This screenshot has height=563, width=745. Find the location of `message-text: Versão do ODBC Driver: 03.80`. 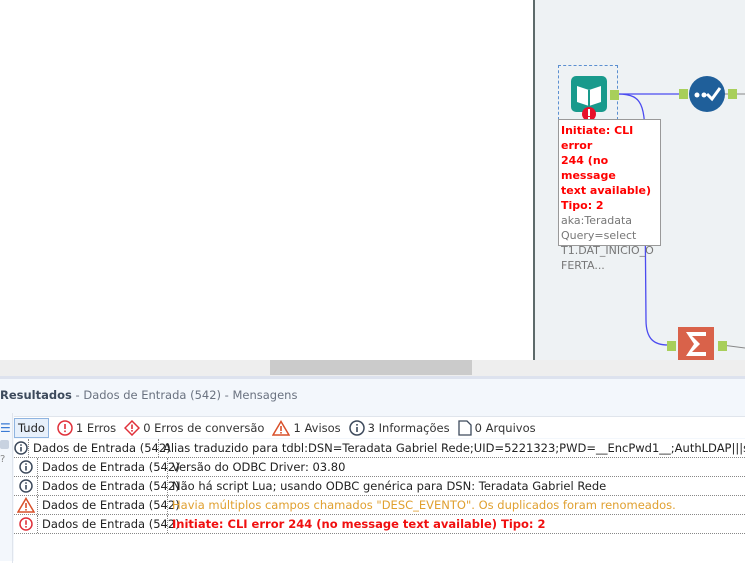

message-text: Versão do ODBC Driver: 03.80 is located at coordinates (259, 467).